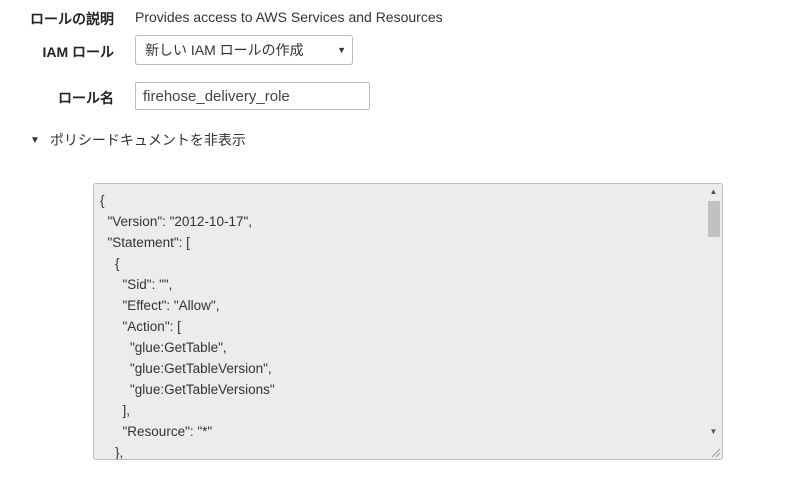 Image resolution: width=798 pixels, height=496 pixels. I want to click on scroll-down-arrow-icon: ▼, so click(713, 432).